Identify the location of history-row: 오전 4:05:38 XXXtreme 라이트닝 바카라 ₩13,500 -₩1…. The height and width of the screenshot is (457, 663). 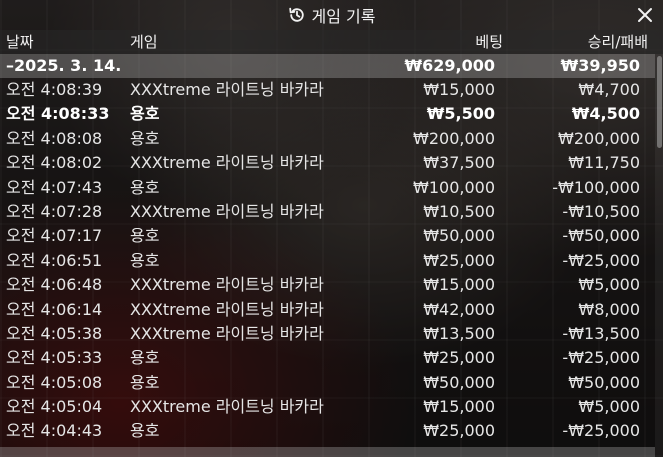
(327, 334).